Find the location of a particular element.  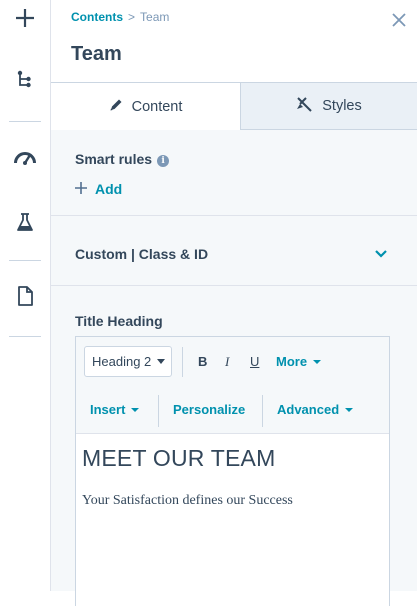

breadcrumb-current: Team is located at coordinates (155, 17).